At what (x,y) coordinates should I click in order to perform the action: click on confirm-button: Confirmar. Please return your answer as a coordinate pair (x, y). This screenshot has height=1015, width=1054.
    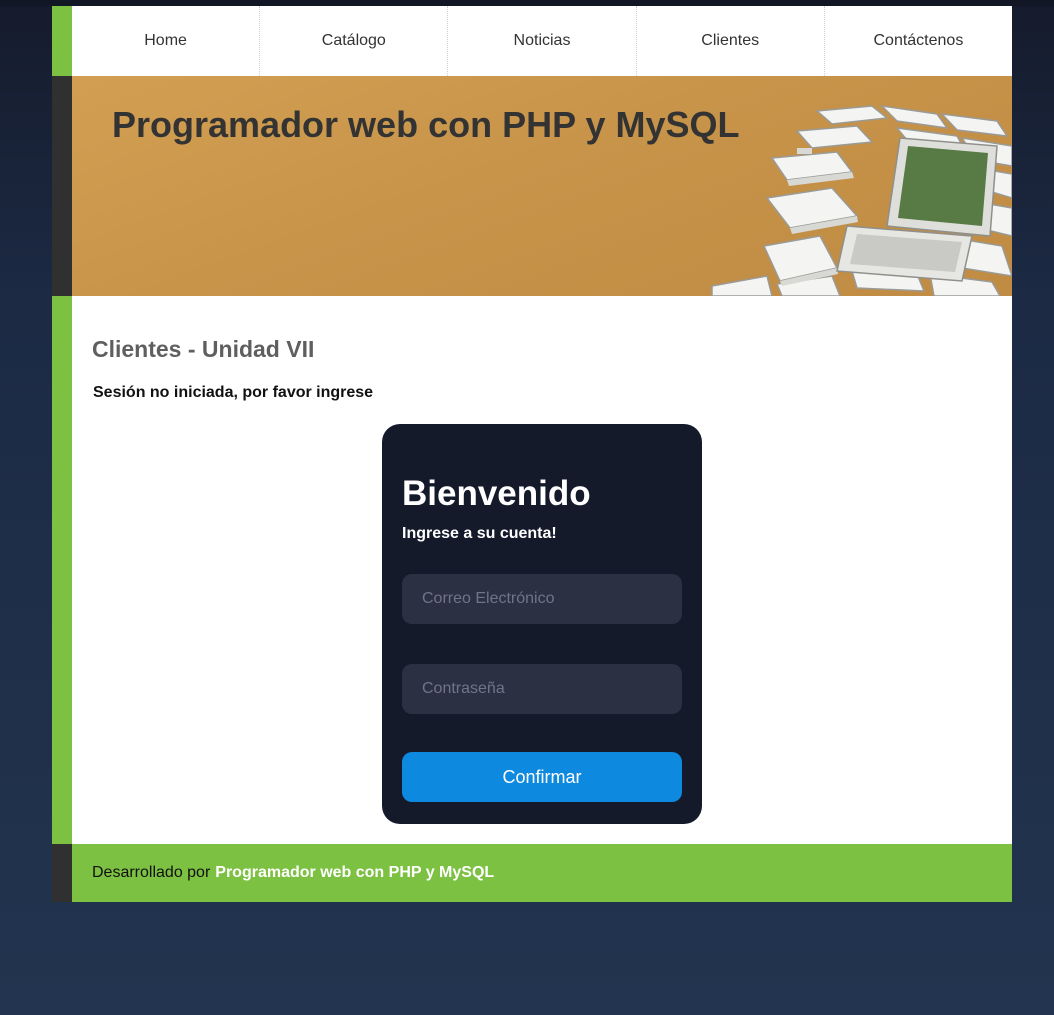
    Looking at the image, I should click on (542, 777).